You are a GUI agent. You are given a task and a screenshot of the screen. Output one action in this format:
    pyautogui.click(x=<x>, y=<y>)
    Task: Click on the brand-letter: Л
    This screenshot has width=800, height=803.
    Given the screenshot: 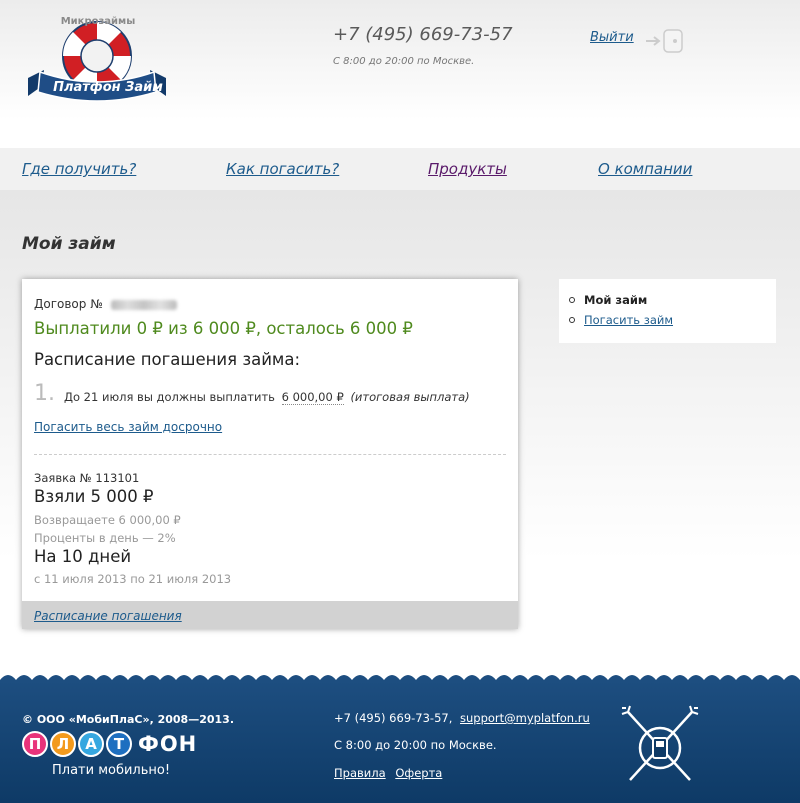 What is the action you would take?
    pyautogui.click(x=63, y=744)
    